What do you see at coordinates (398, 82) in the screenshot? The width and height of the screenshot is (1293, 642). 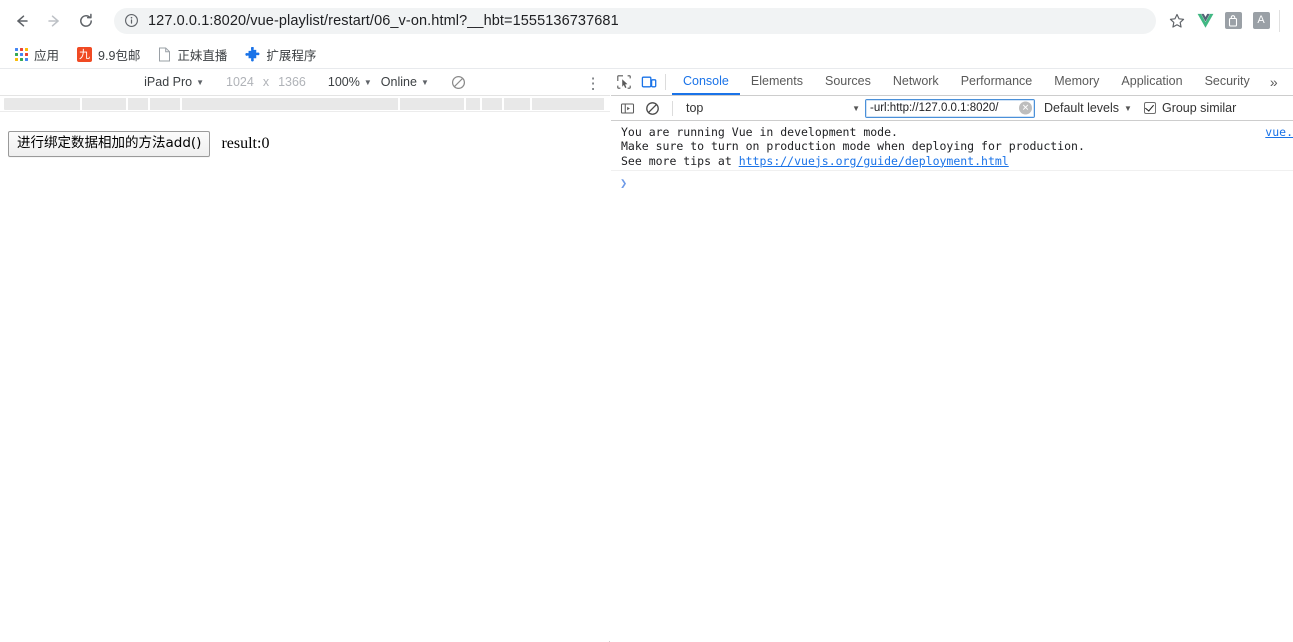 I see `network-throttle-label: Online` at bounding box center [398, 82].